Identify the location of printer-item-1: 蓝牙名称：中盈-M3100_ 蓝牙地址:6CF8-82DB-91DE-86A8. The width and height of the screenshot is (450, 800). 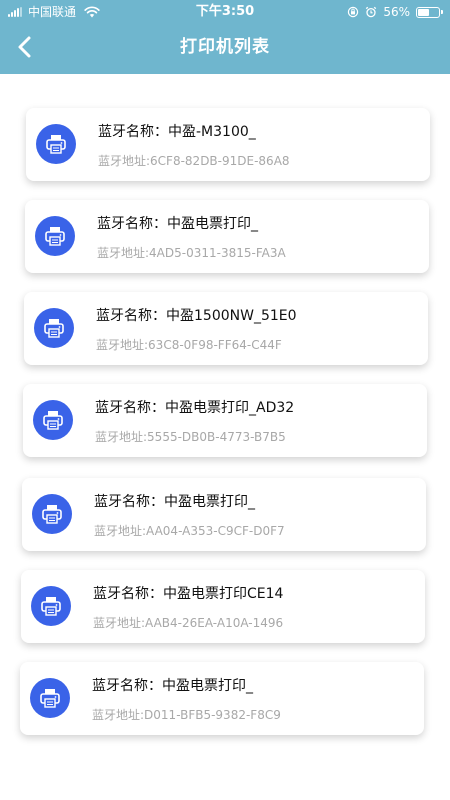
(228, 144).